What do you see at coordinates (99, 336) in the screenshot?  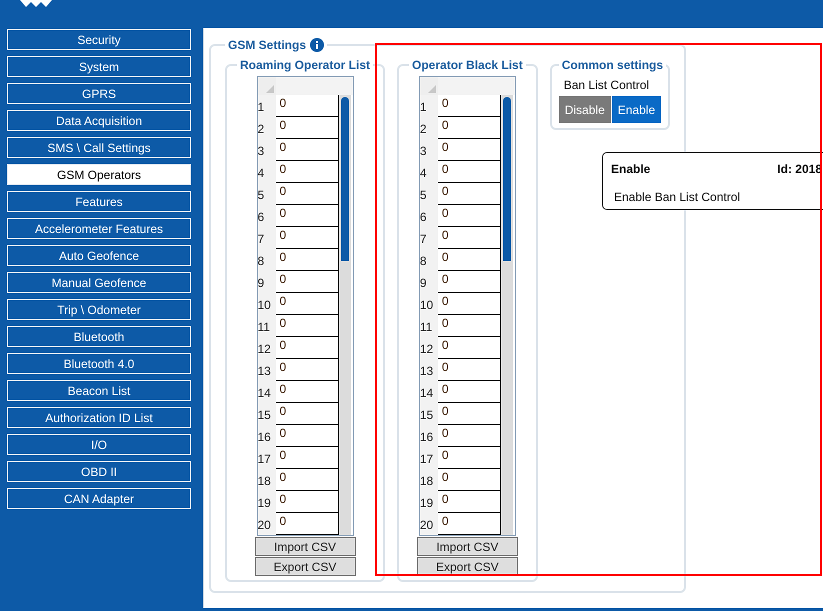 I see `sidebar-item: Bluetooth` at bounding box center [99, 336].